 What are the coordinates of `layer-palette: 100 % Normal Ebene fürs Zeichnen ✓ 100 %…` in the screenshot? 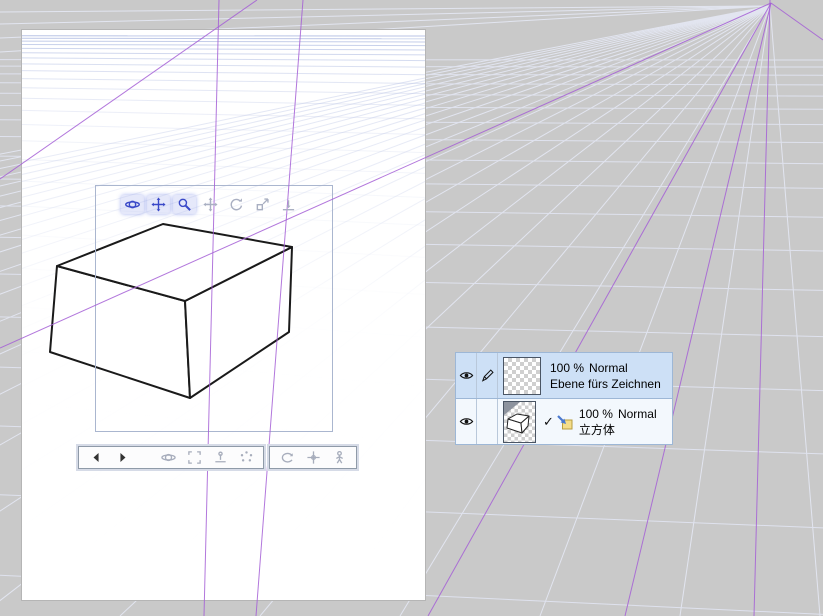 It's located at (564, 398).